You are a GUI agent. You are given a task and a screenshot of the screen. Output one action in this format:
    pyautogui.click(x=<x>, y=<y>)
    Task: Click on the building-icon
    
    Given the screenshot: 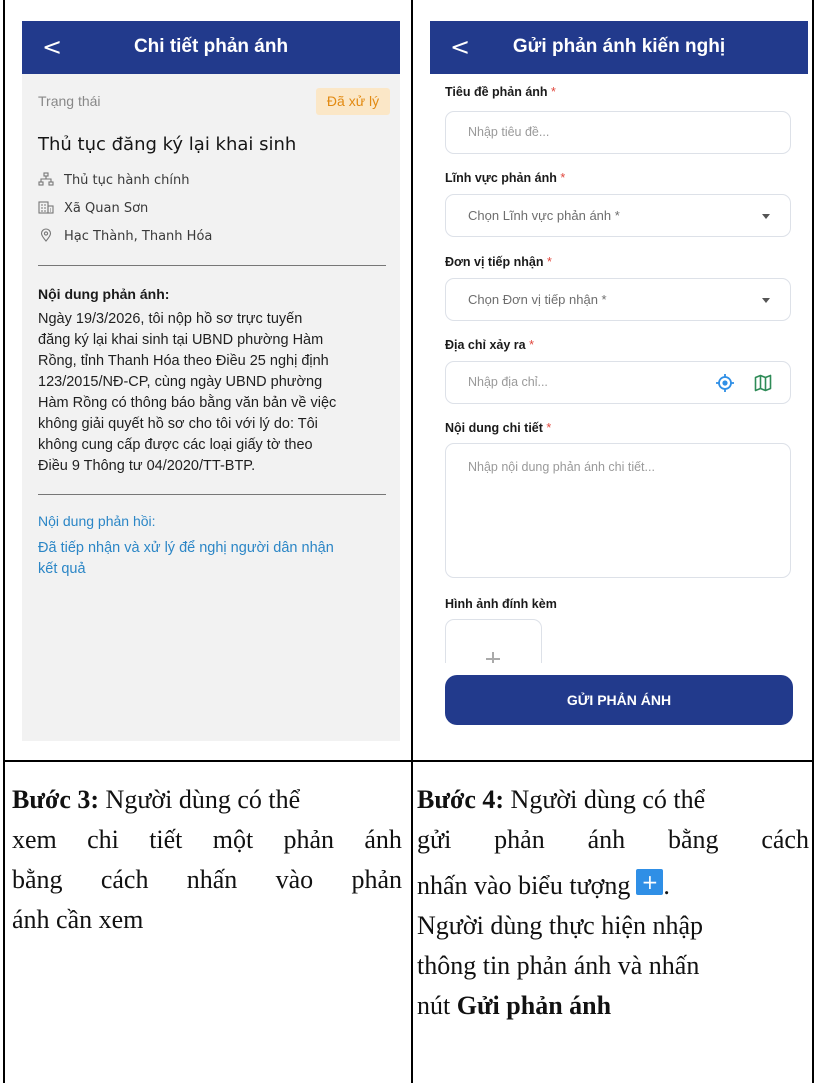 What is the action you would take?
    pyautogui.click(x=46, y=207)
    